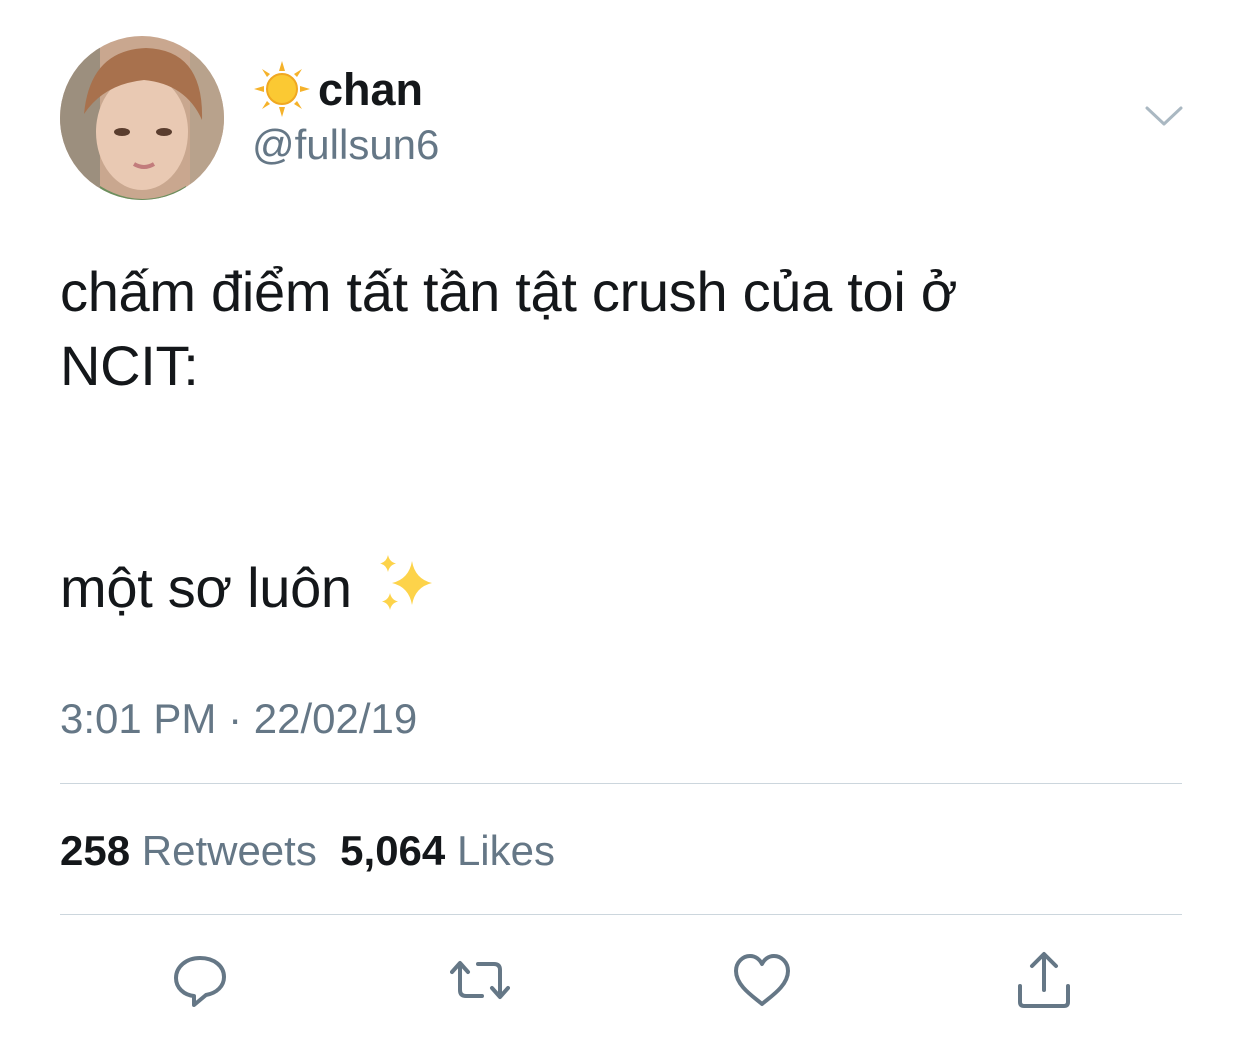  I want to click on likes-count: 5,064, so click(393, 850).